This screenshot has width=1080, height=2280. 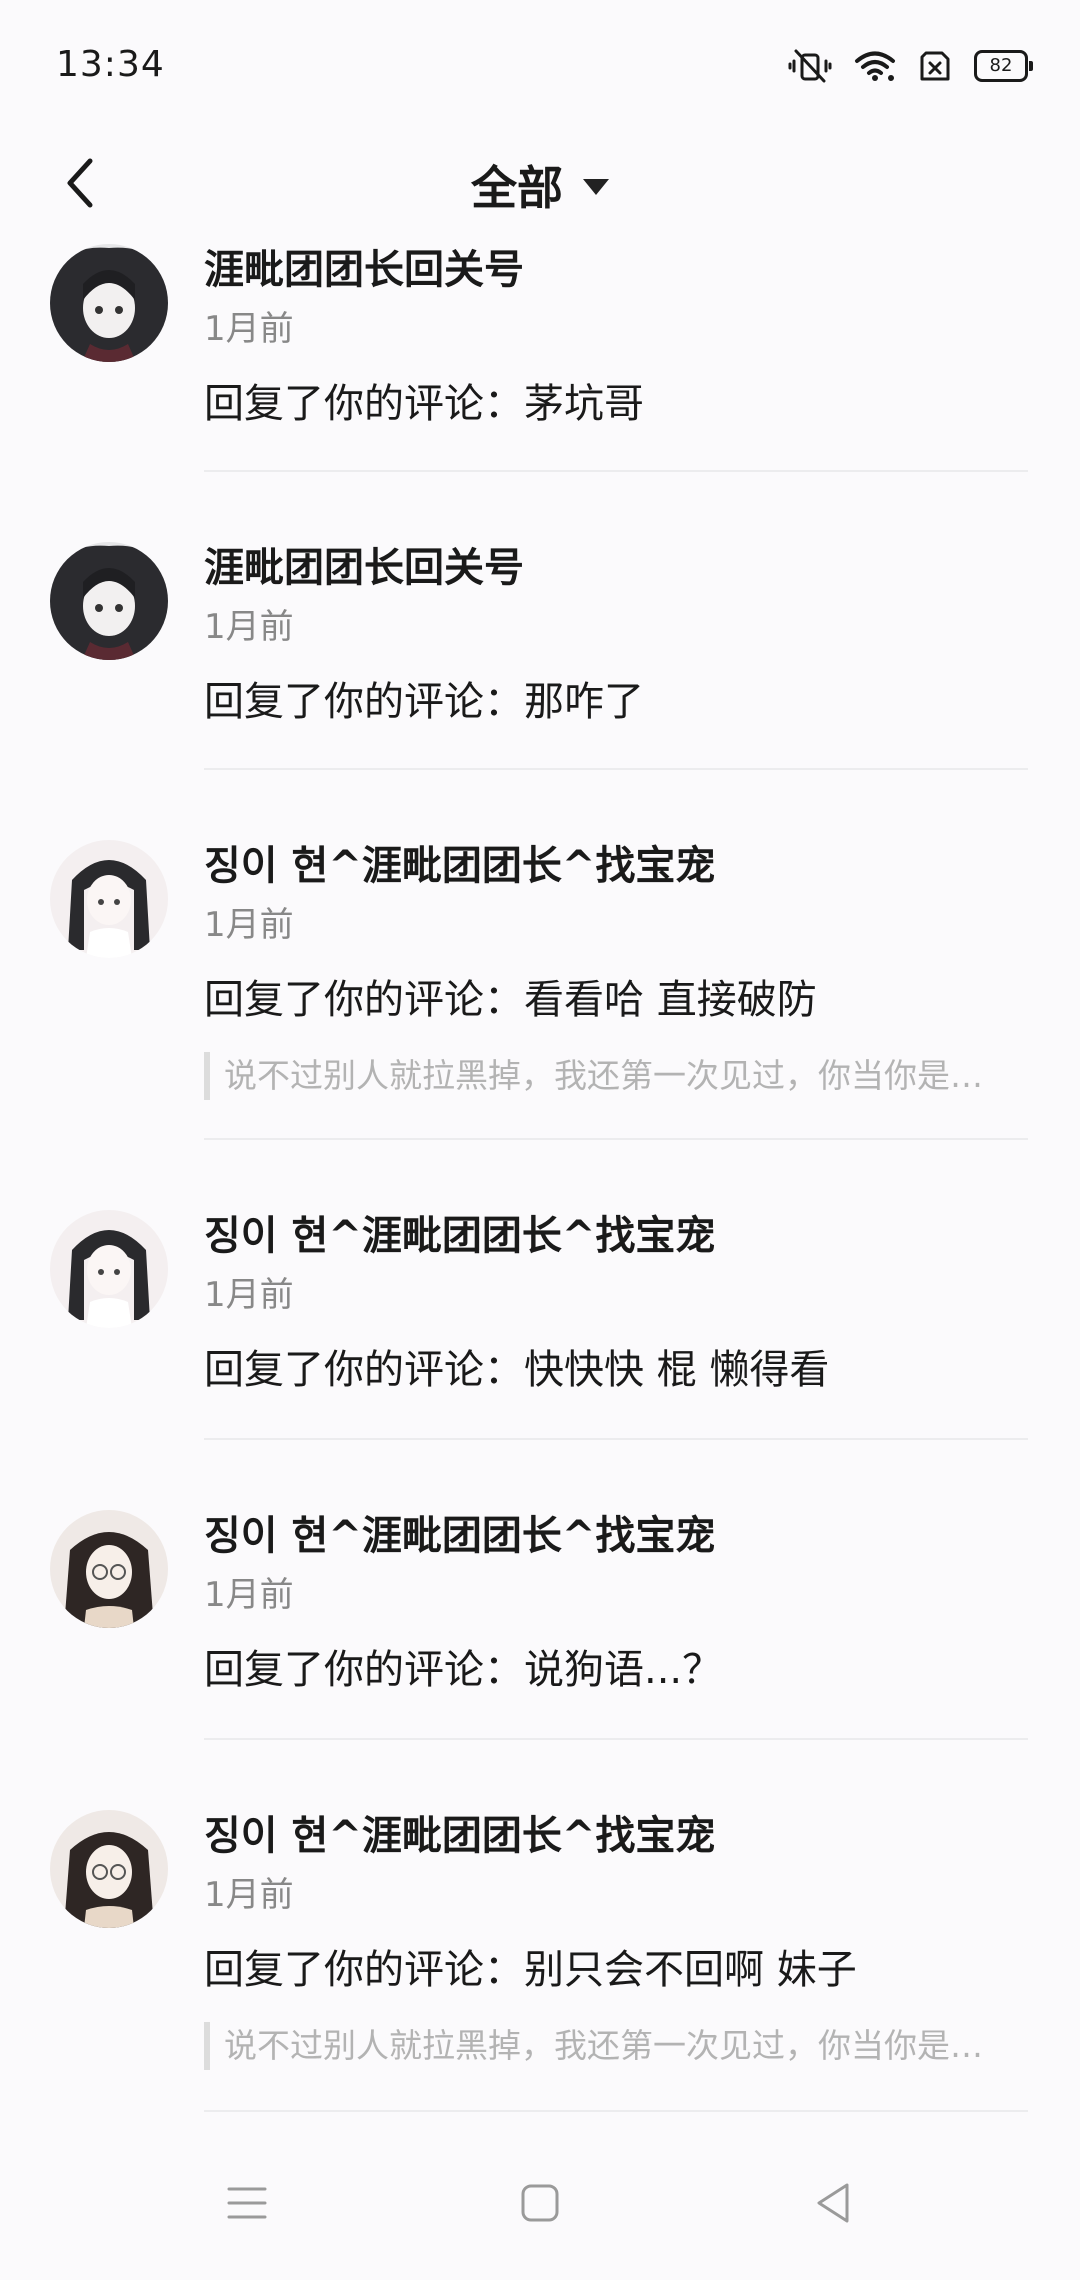 I want to click on reply-text: 回复了你的评论：那咋了, so click(x=424, y=702).